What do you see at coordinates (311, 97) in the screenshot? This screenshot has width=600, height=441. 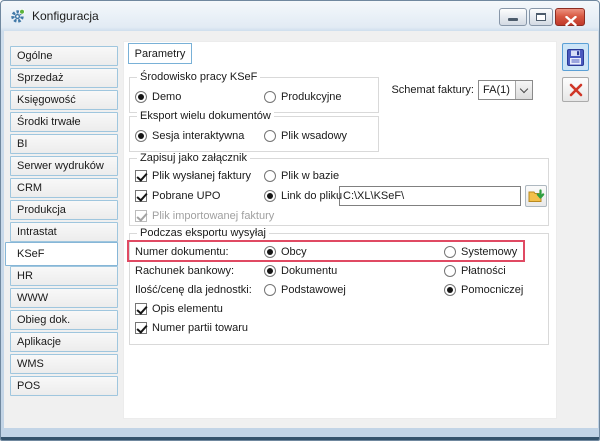 I see `option-label: Produkcyjne` at bounding box center [311, 97].